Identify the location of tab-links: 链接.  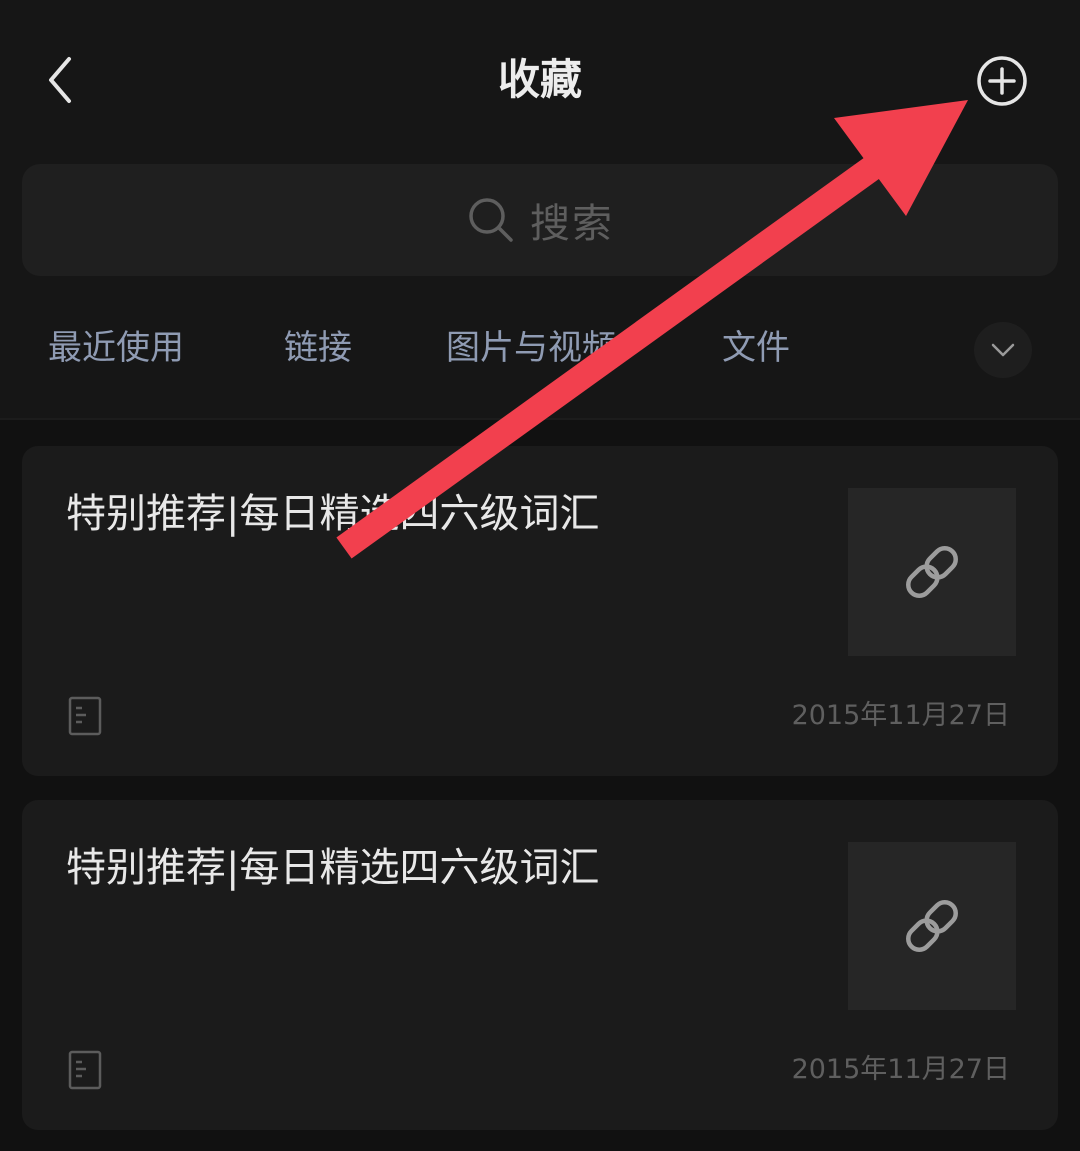
(318, 348).